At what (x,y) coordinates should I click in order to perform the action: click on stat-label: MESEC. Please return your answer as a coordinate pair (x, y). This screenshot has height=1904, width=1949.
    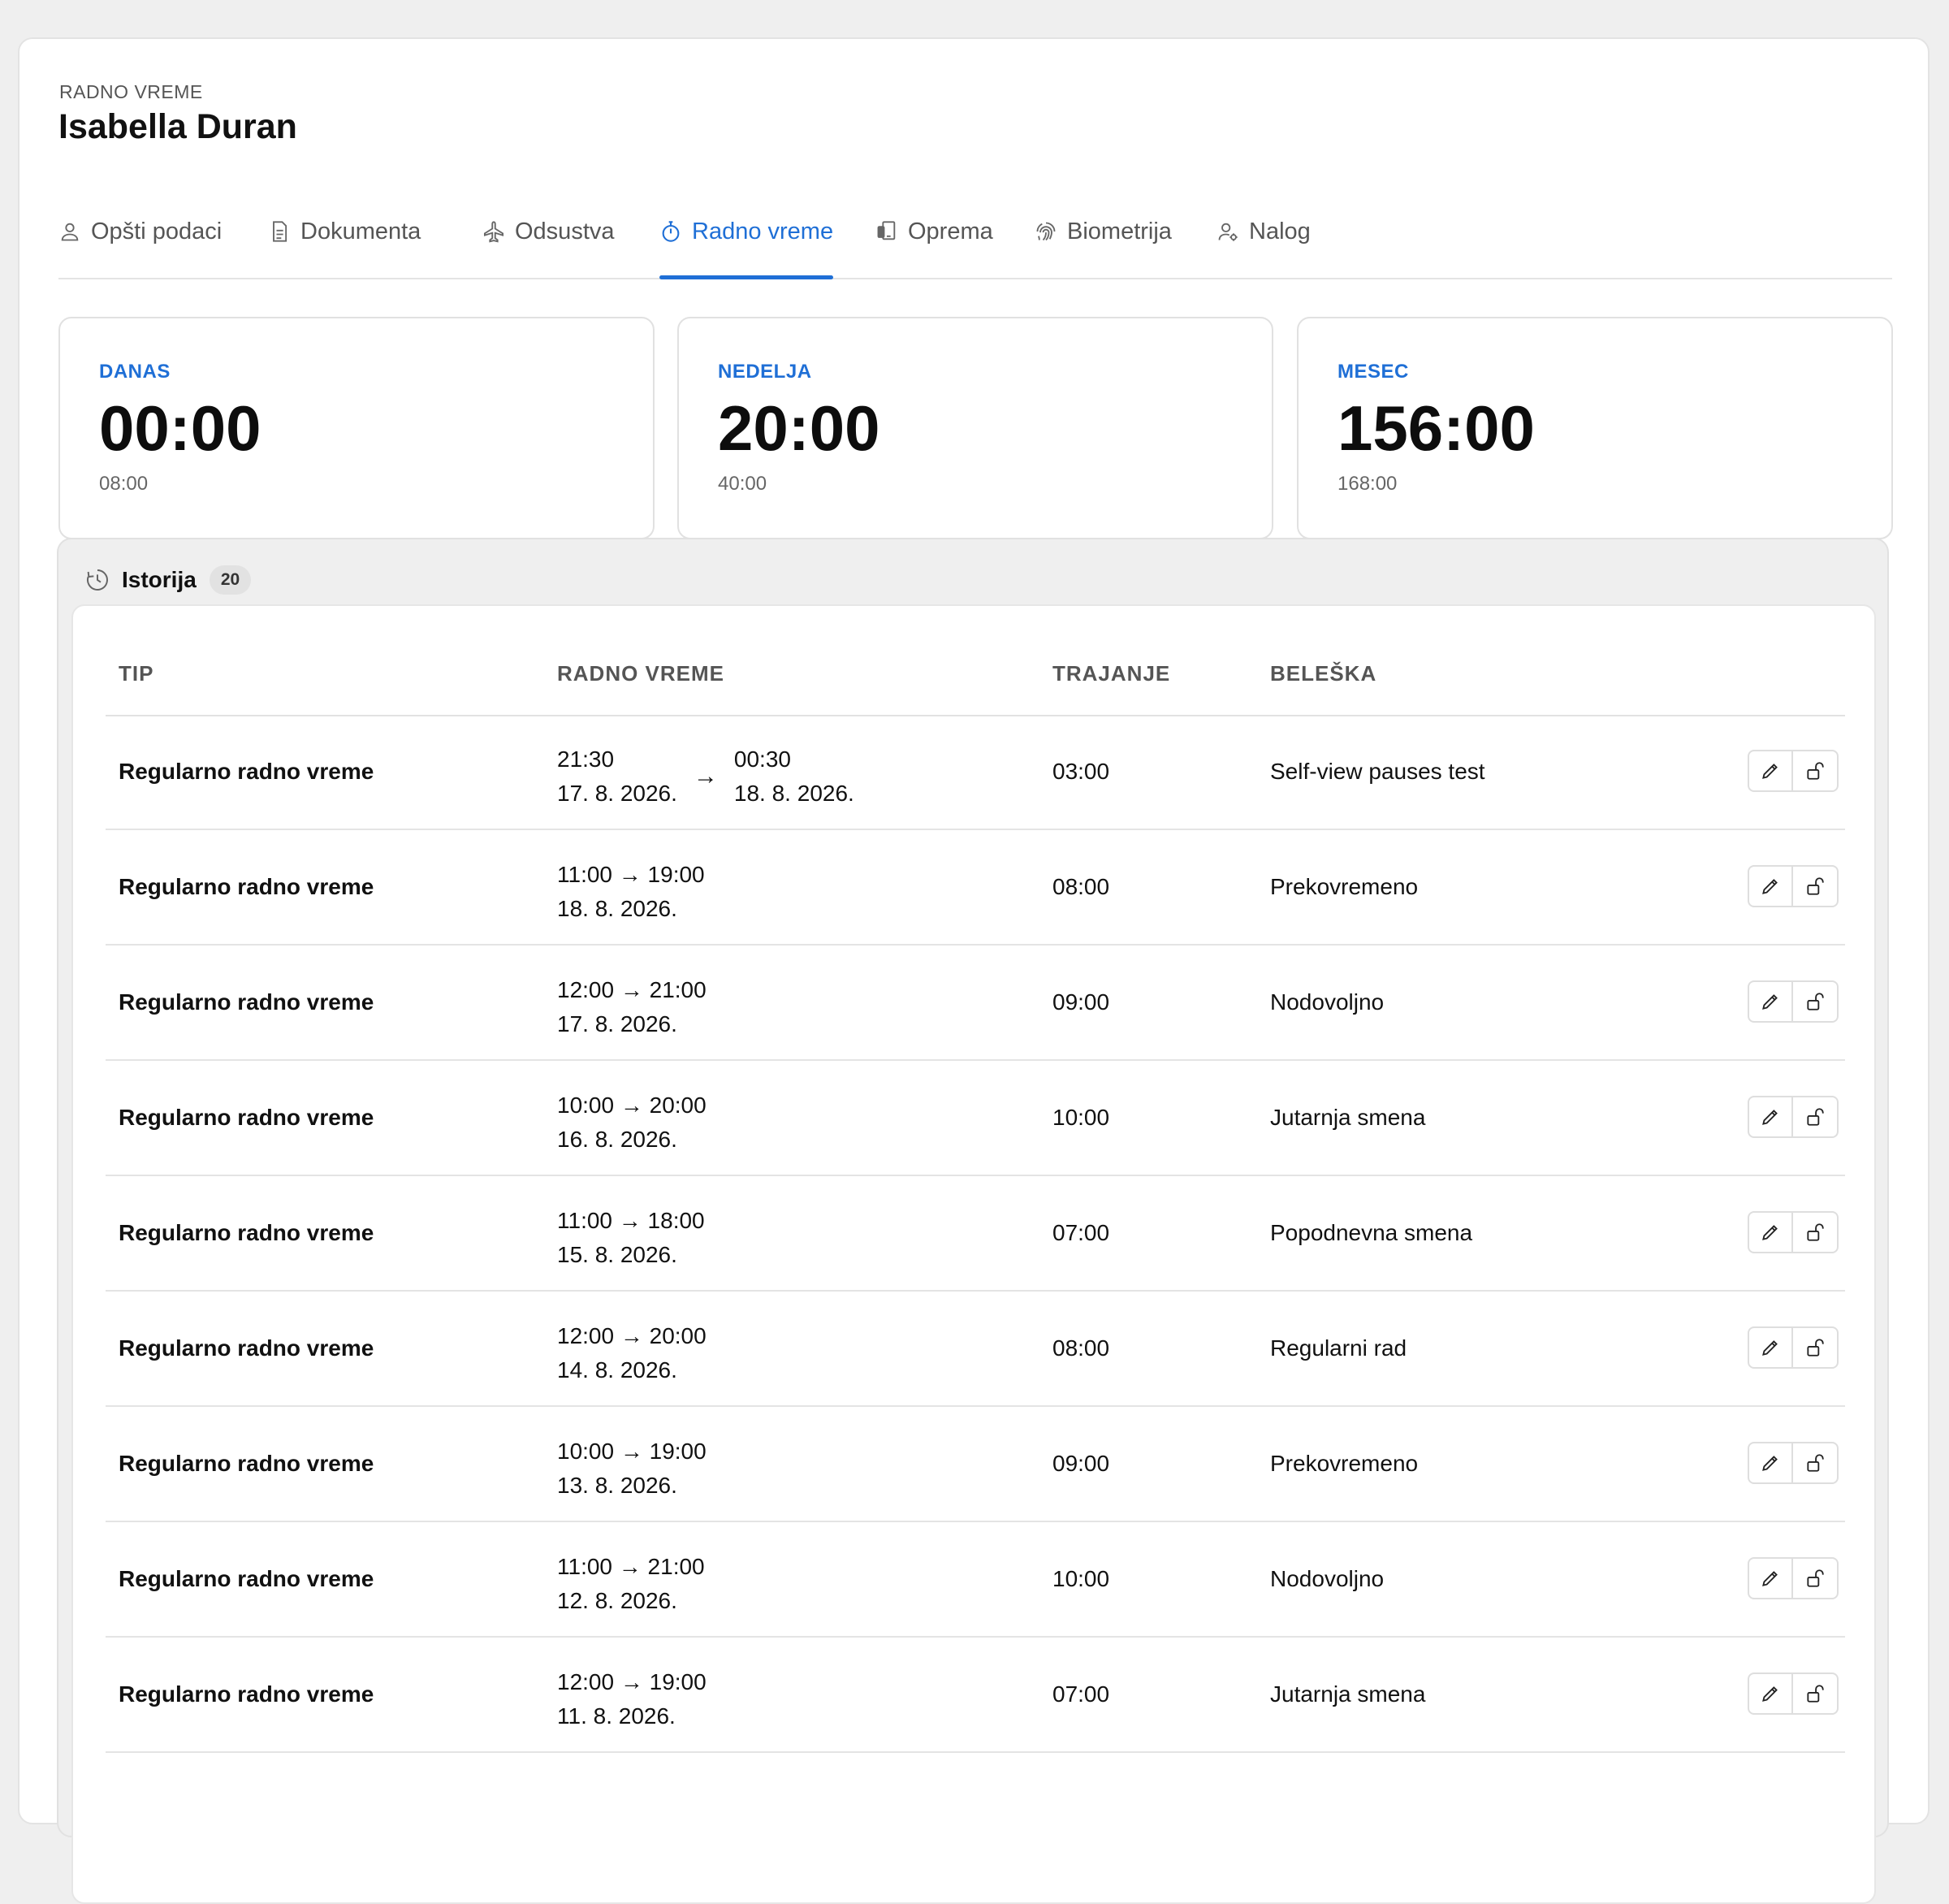
    Looking at the image, I should click on (1373, 372).